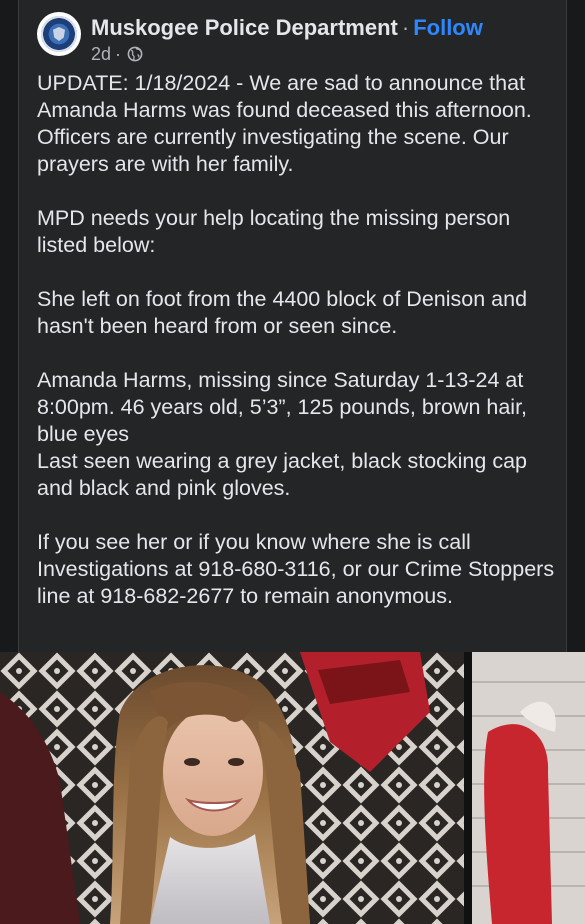 This screenshot has height=924, width=585. Describe the element at coordinates (135, 54) in the screenshot. I see `globe-icon` at that location.